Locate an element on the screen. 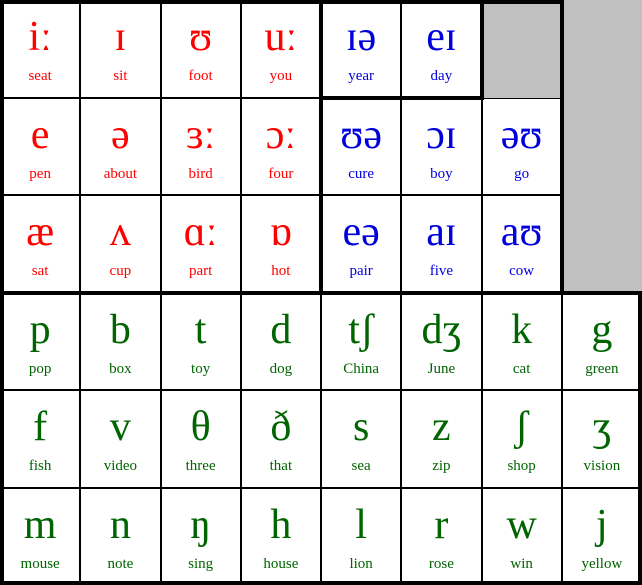 This screenshot has height=585, width=642. phoneme-cell: n note is located at coordinates (120, 536).